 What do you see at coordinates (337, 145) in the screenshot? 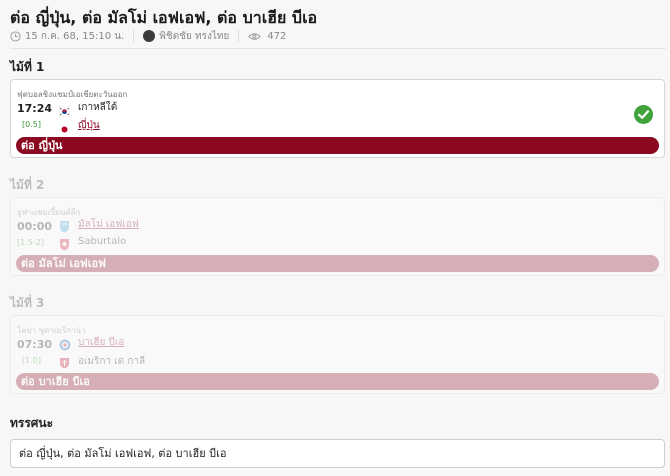
I see `bet-pick-bar: ต่อ ญี่ปุ่น` at bounding box center [337, 145].